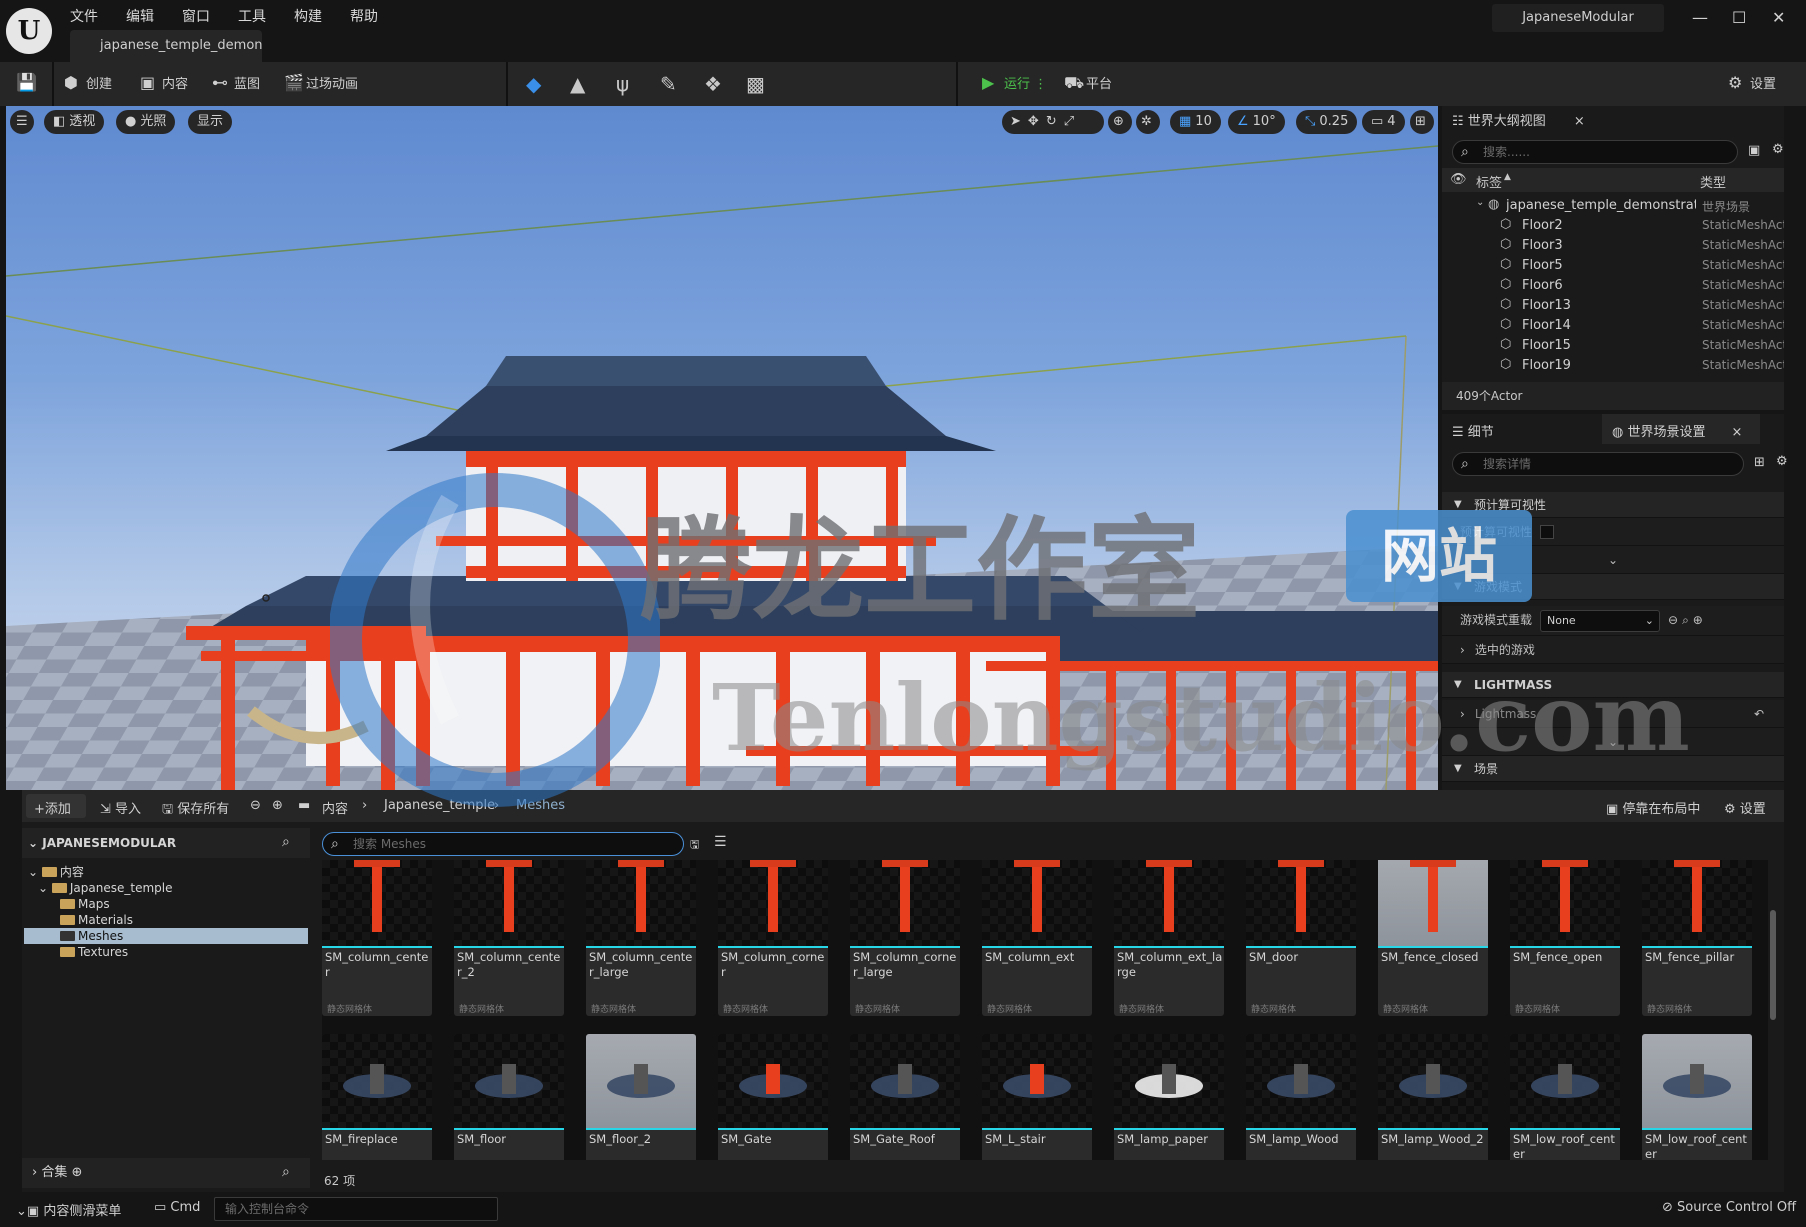 This screenshot has height=1227, width=1806. Describe the element at coordinates (720, 842) in the screenshot. I see `filter-icon: ☰` at that location.